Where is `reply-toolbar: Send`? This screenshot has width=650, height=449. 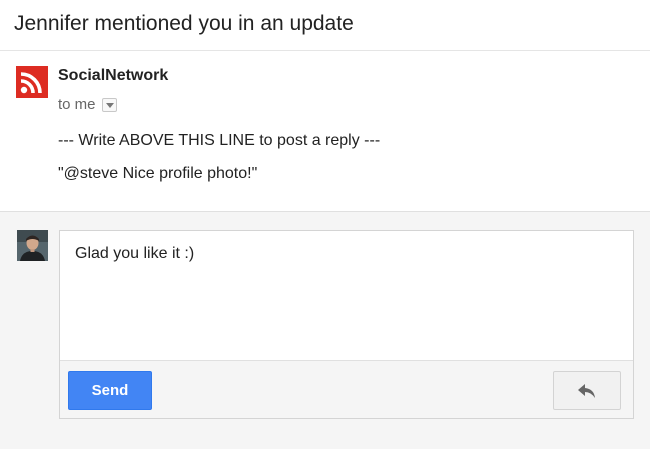
reply-toolbar: Send is located at coordinates (346, 389).